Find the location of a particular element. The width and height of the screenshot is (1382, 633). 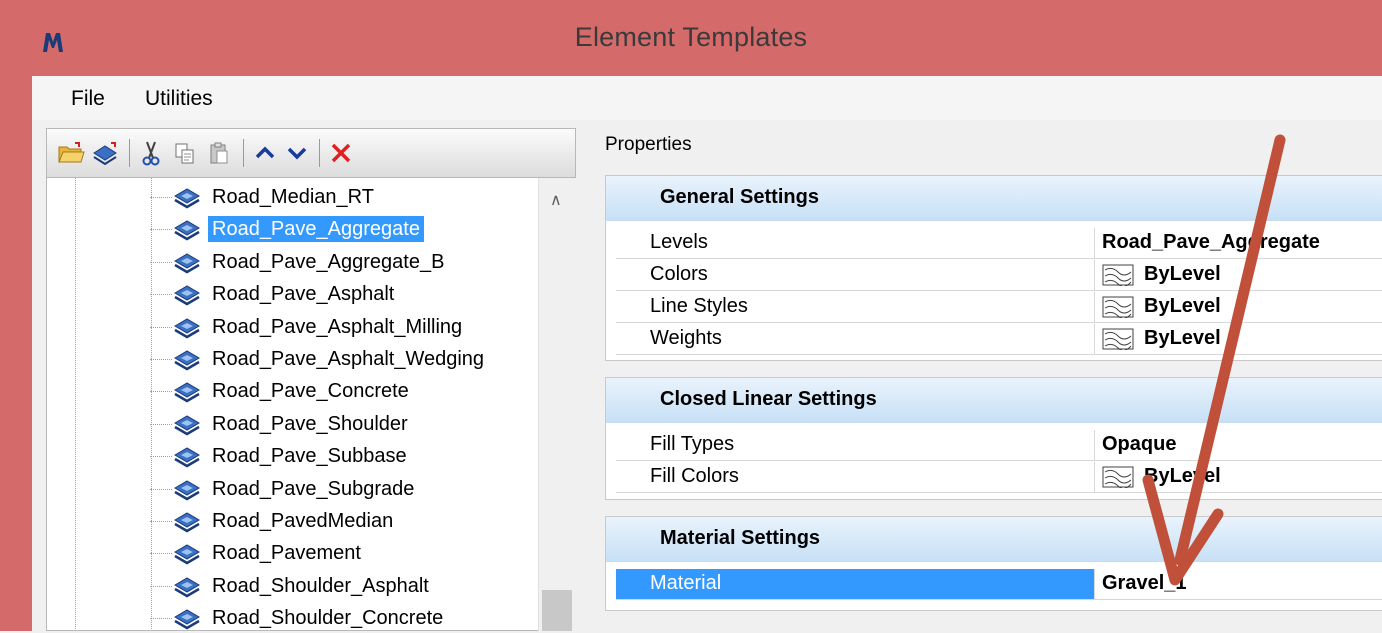

property-row: Colors ByLevel is located at coordinates (999, 275).